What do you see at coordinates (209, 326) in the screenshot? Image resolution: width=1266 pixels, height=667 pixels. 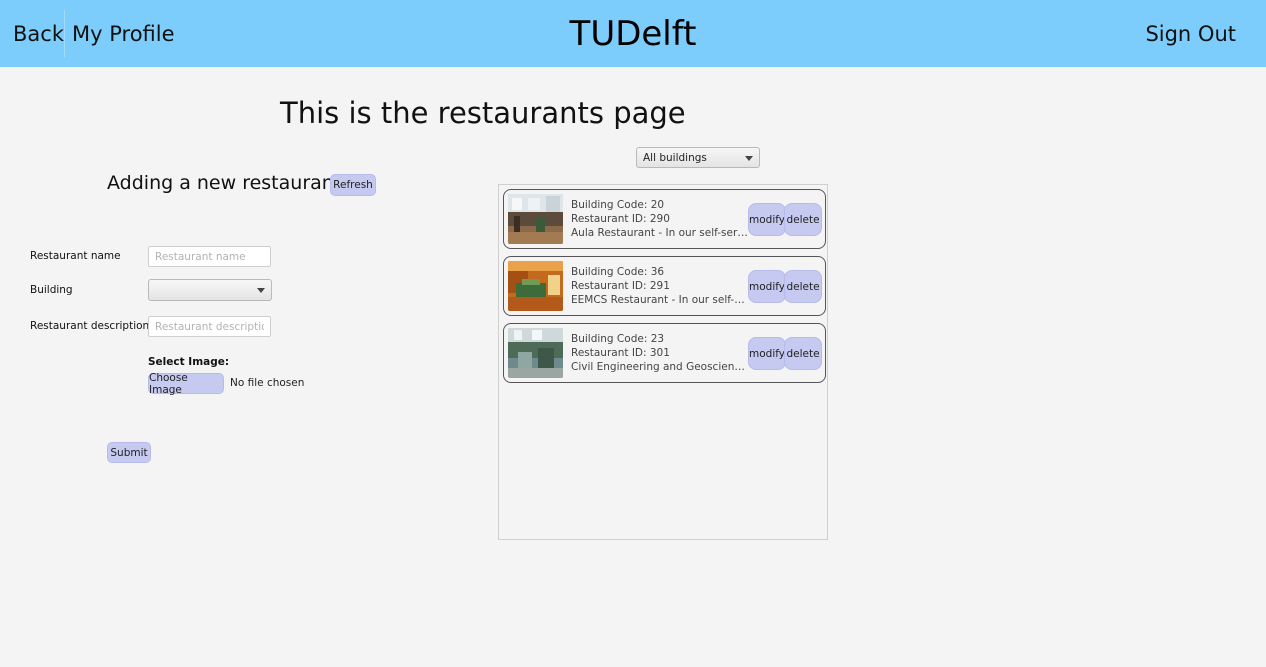 I see `restaurant-description-input` at bounding box center [209, 326].